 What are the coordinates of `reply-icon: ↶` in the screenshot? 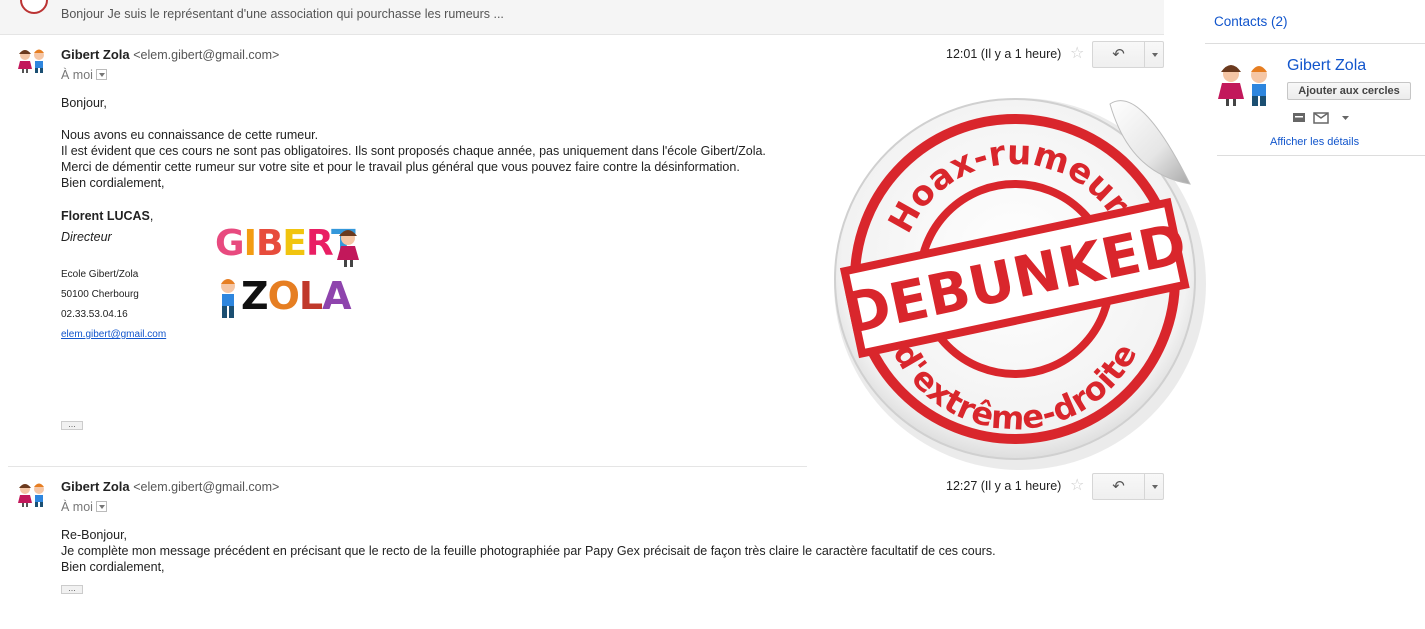 It's located at (1119, 486).